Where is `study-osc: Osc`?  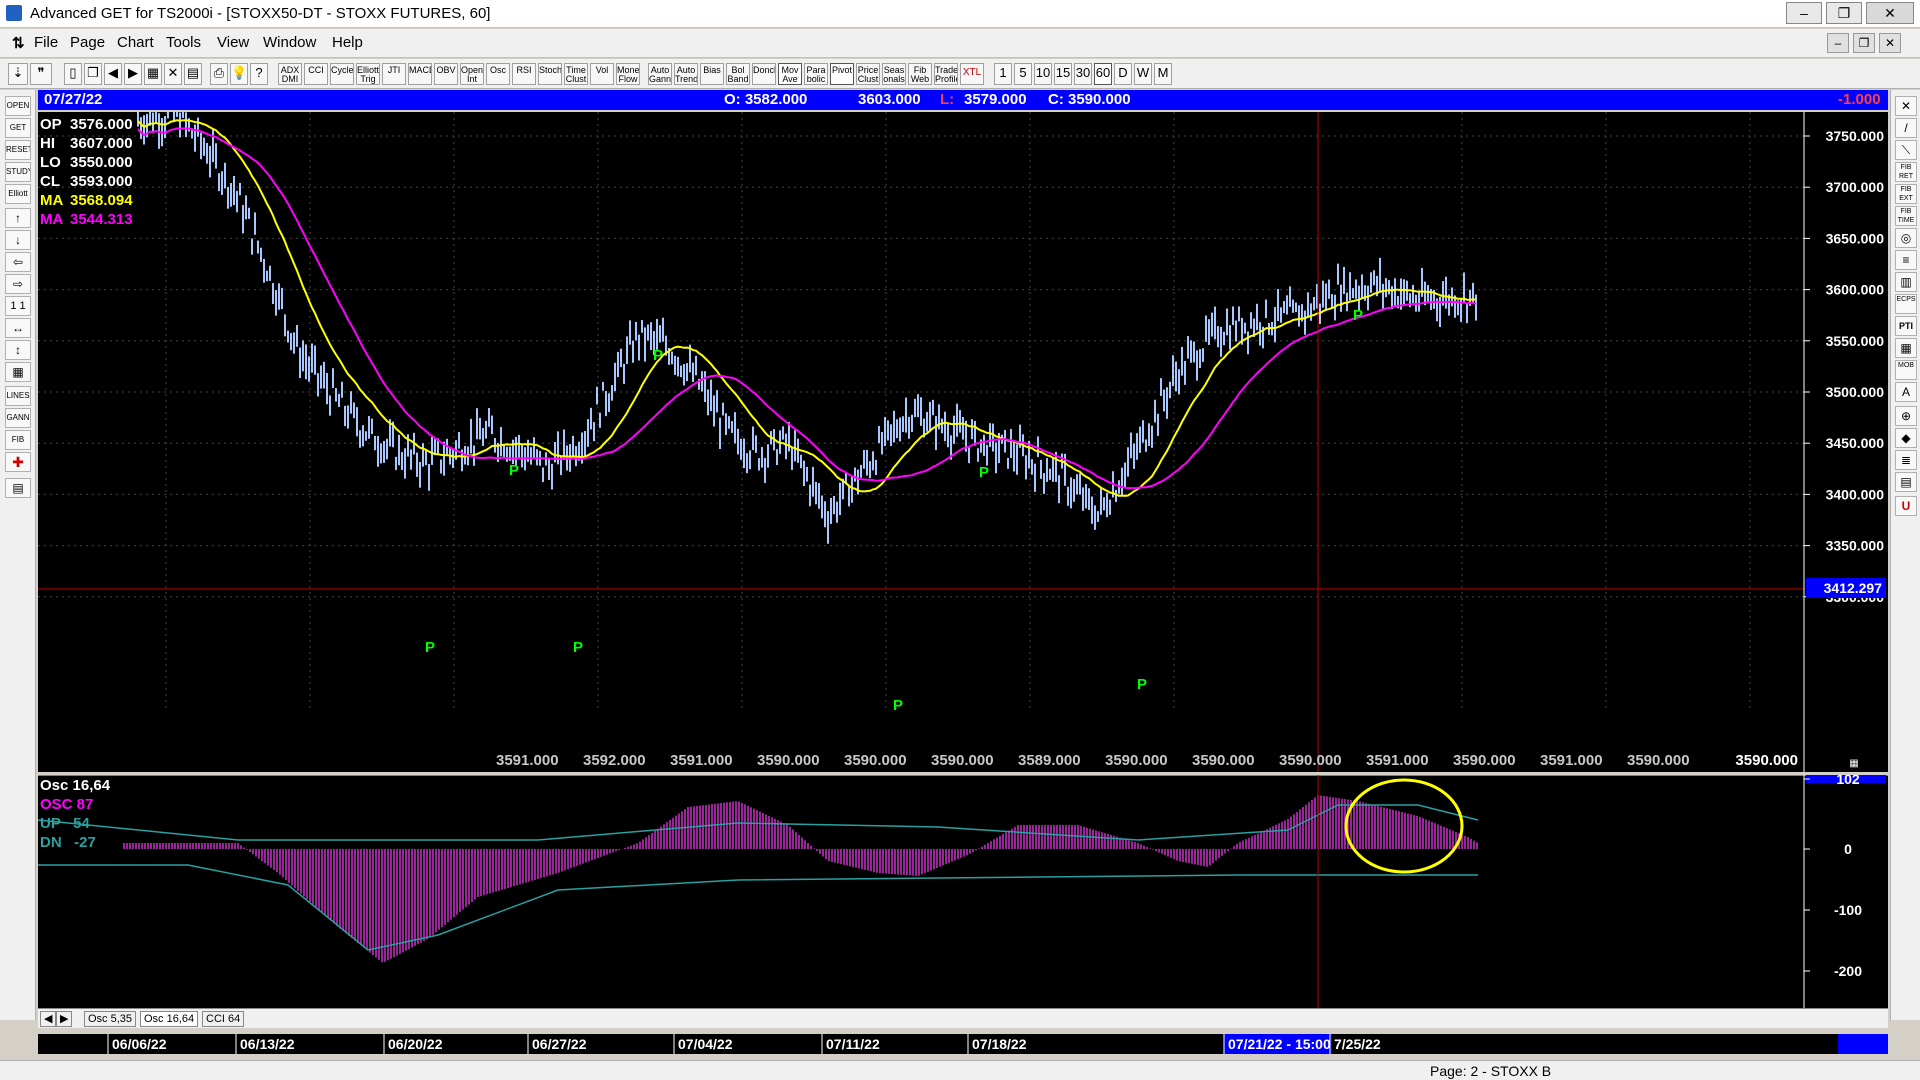 study-osc: Osc is located at coordinates (498, 74).